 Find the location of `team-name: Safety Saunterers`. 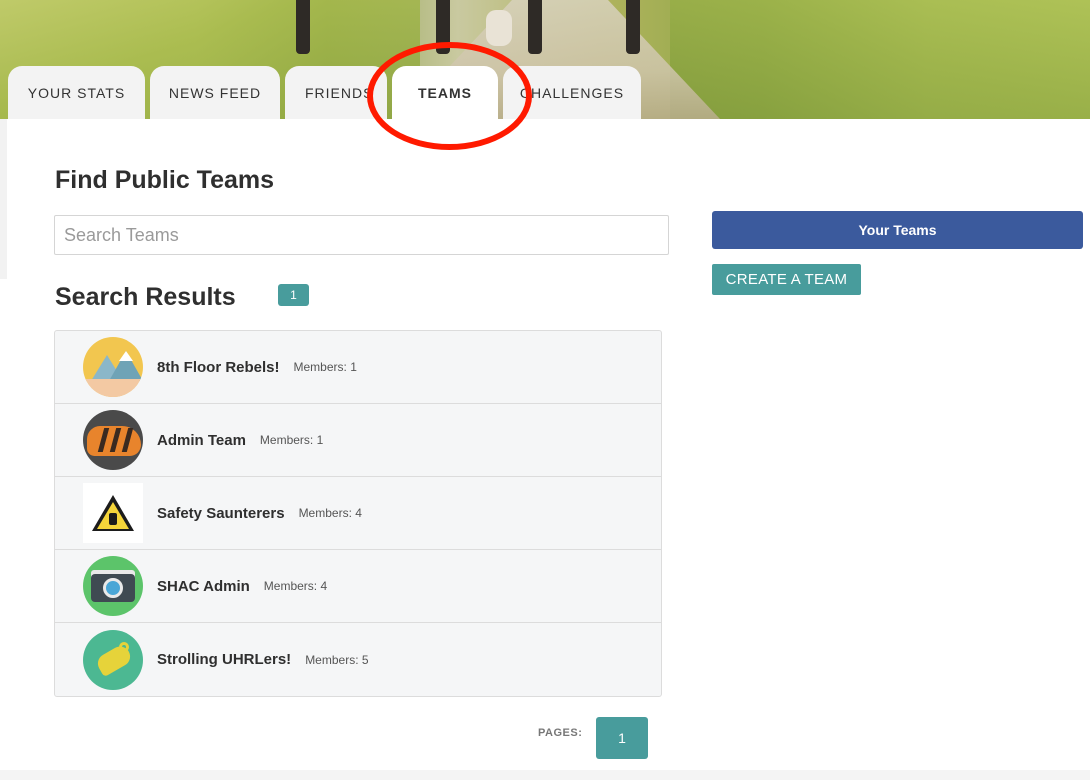

team-name: Safety Saunterers is located at coordinates (221, 513).